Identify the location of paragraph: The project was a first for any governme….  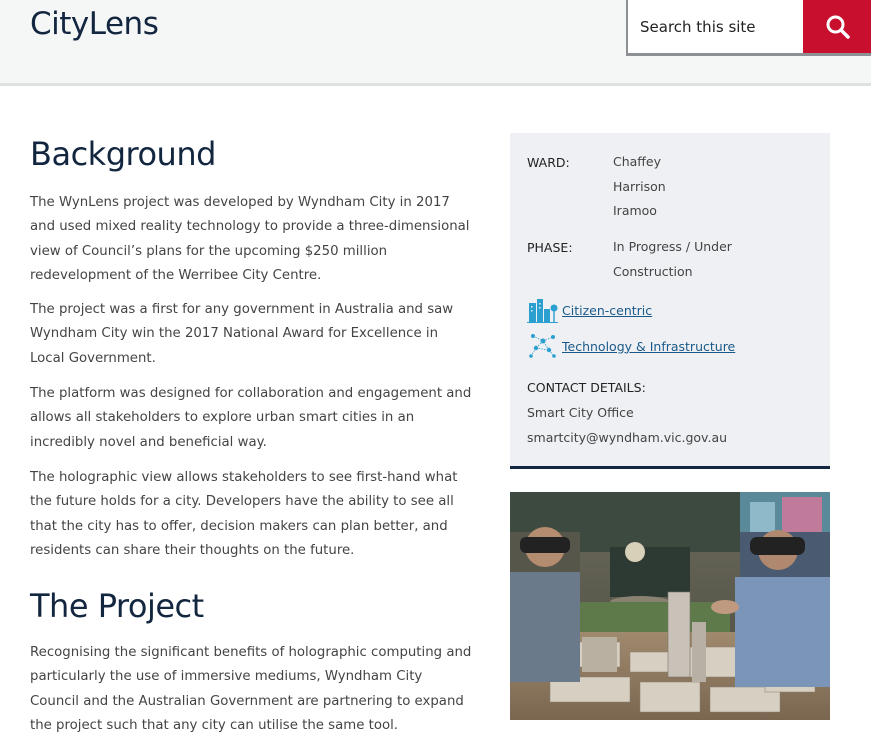
(242, 334).